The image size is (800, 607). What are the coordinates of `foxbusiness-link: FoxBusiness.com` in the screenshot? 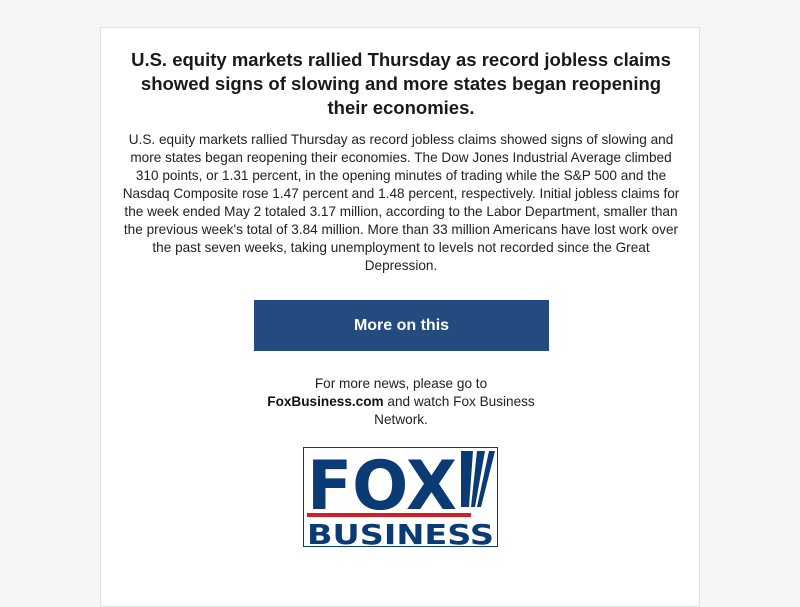 It's located at (325, 401).